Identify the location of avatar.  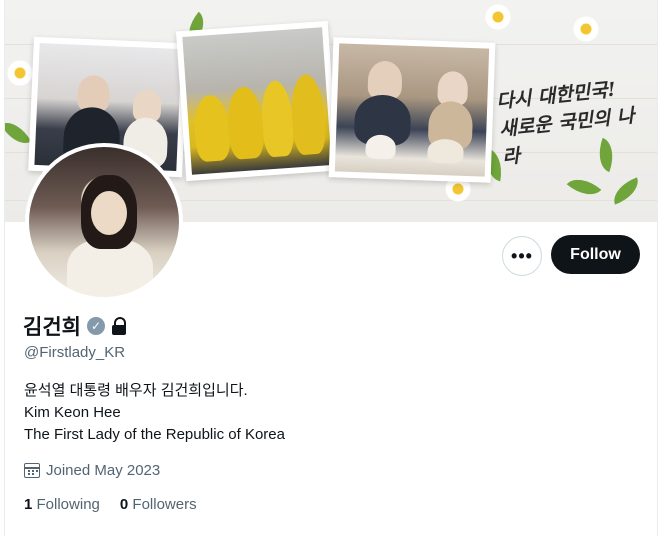
(104, 222).